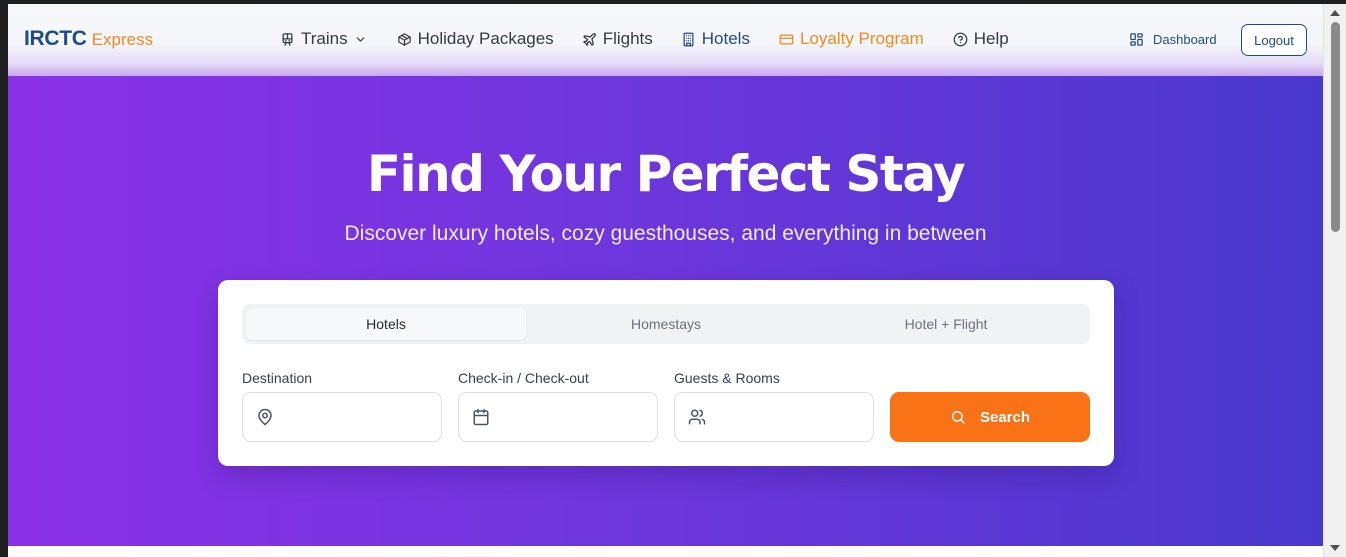  I want to click on nav-help: Help, so click(981, 39).